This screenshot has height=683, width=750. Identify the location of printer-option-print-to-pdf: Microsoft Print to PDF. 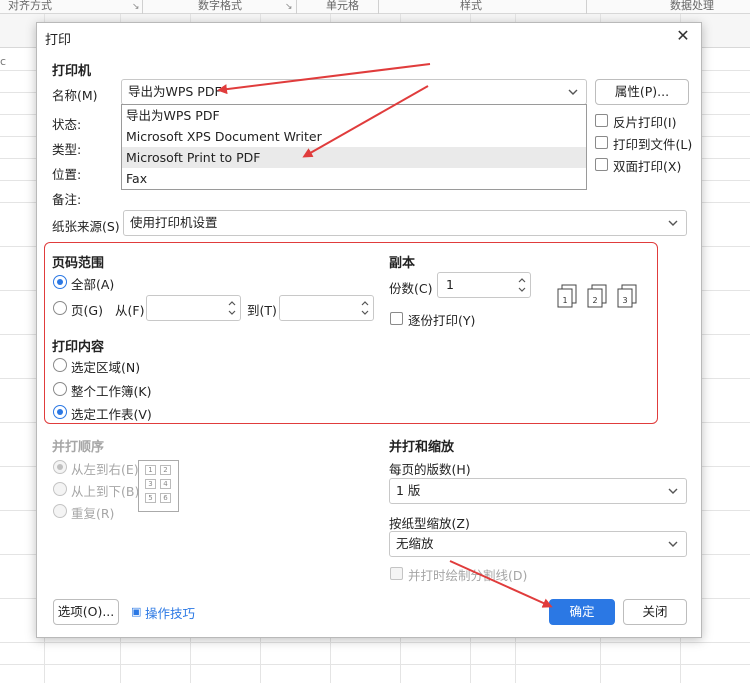
(354, 157).